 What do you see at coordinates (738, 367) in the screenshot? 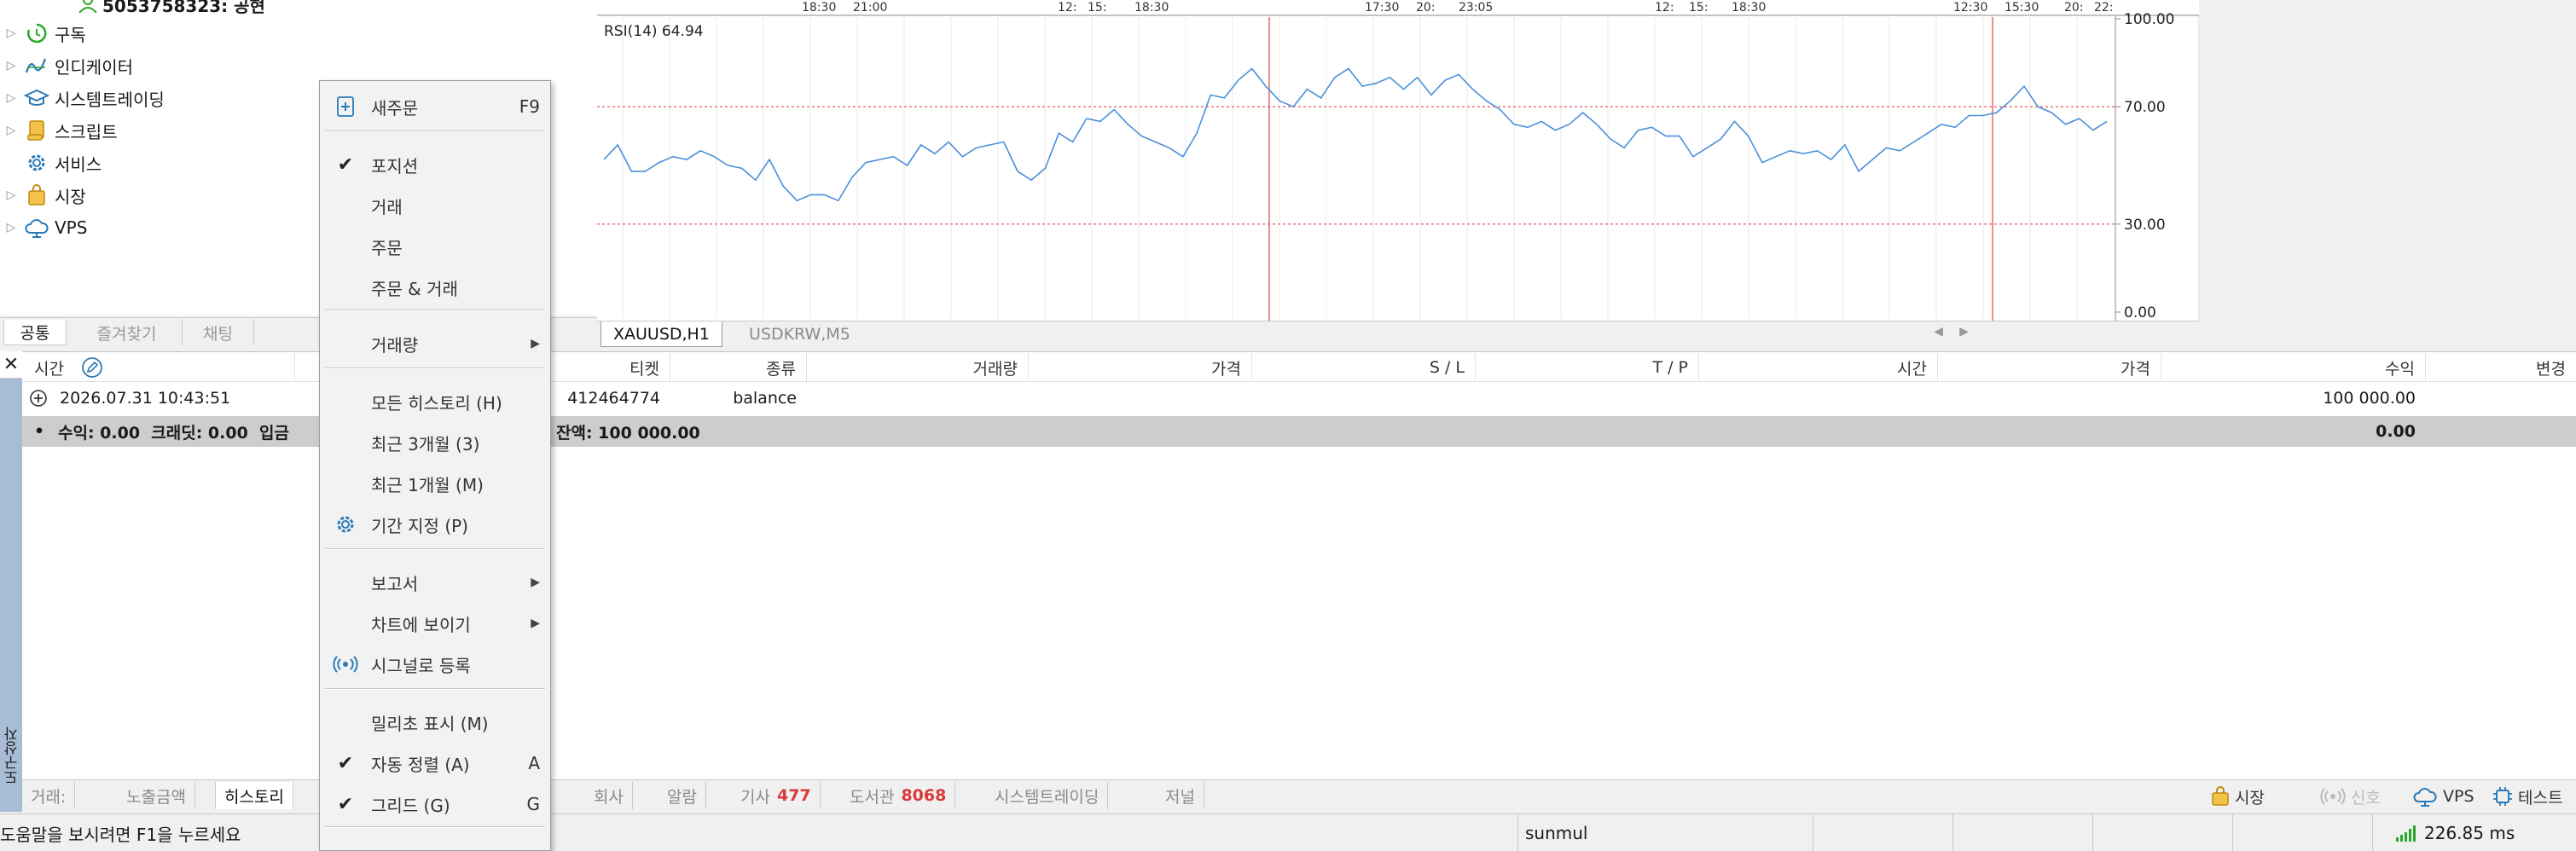
I see `col-type: 종류` at bounding box center [738, 367].